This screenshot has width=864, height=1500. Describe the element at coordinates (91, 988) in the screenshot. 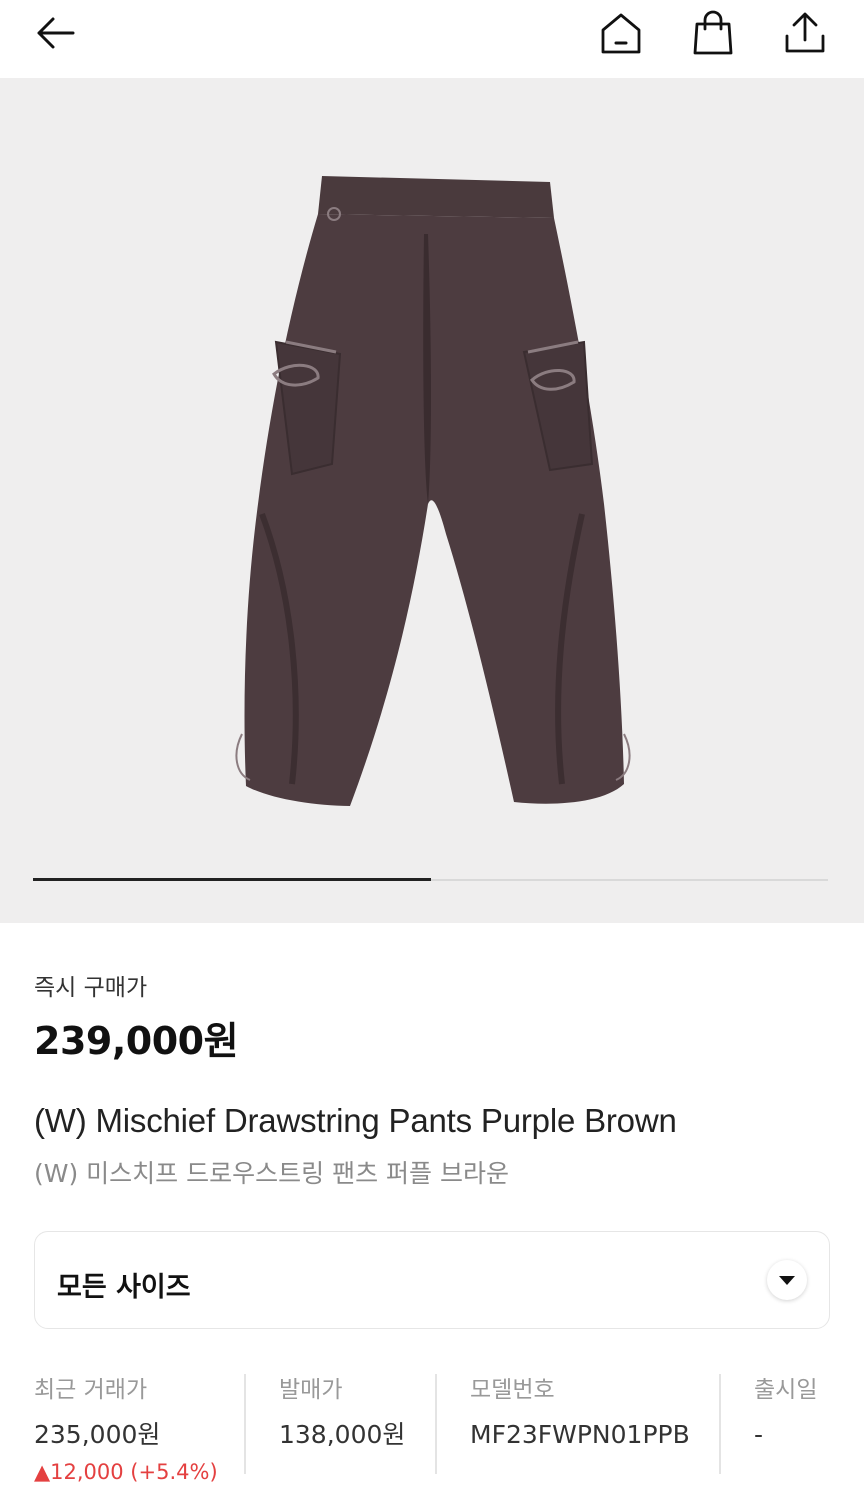

I see `instant-buy-label: 즉시 구매가` at that location.